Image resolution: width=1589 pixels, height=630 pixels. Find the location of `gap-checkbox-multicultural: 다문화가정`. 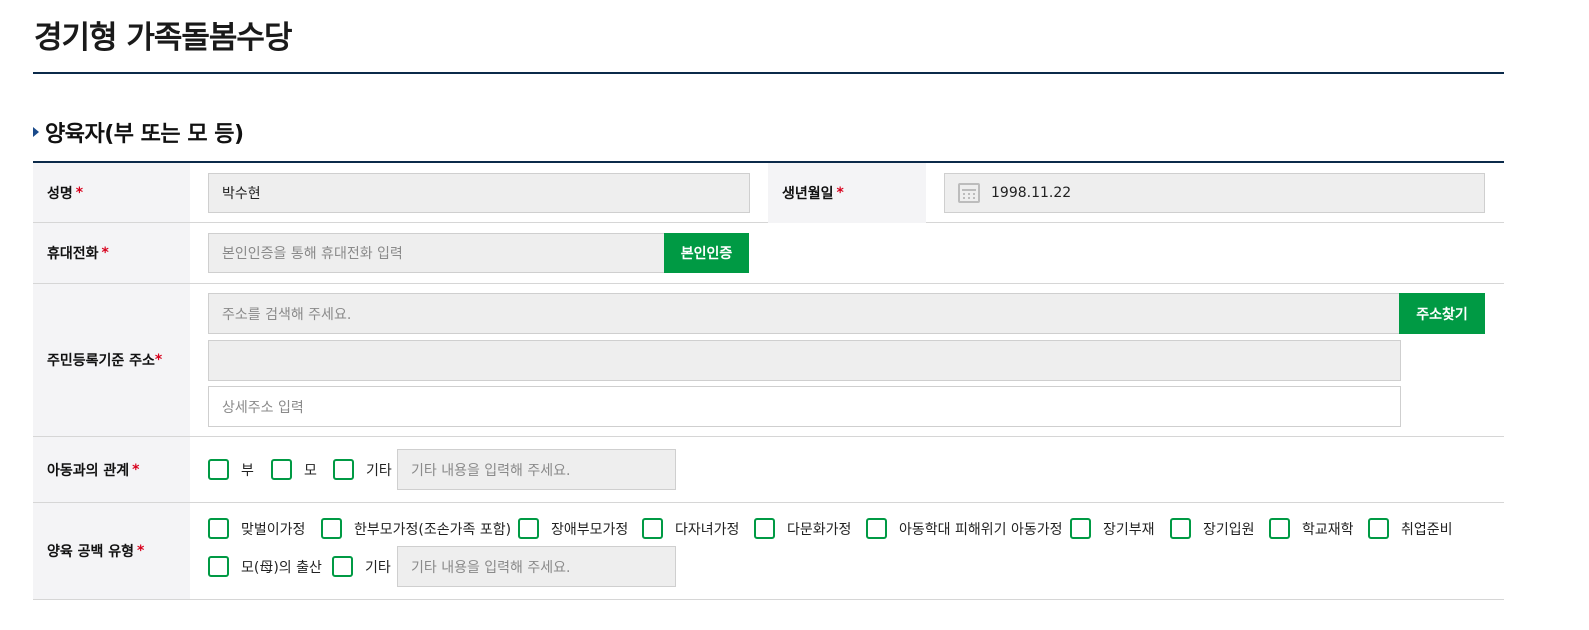

gap-checkbox-multicultural: 다문화가정 is located at coordinates (802, 528).